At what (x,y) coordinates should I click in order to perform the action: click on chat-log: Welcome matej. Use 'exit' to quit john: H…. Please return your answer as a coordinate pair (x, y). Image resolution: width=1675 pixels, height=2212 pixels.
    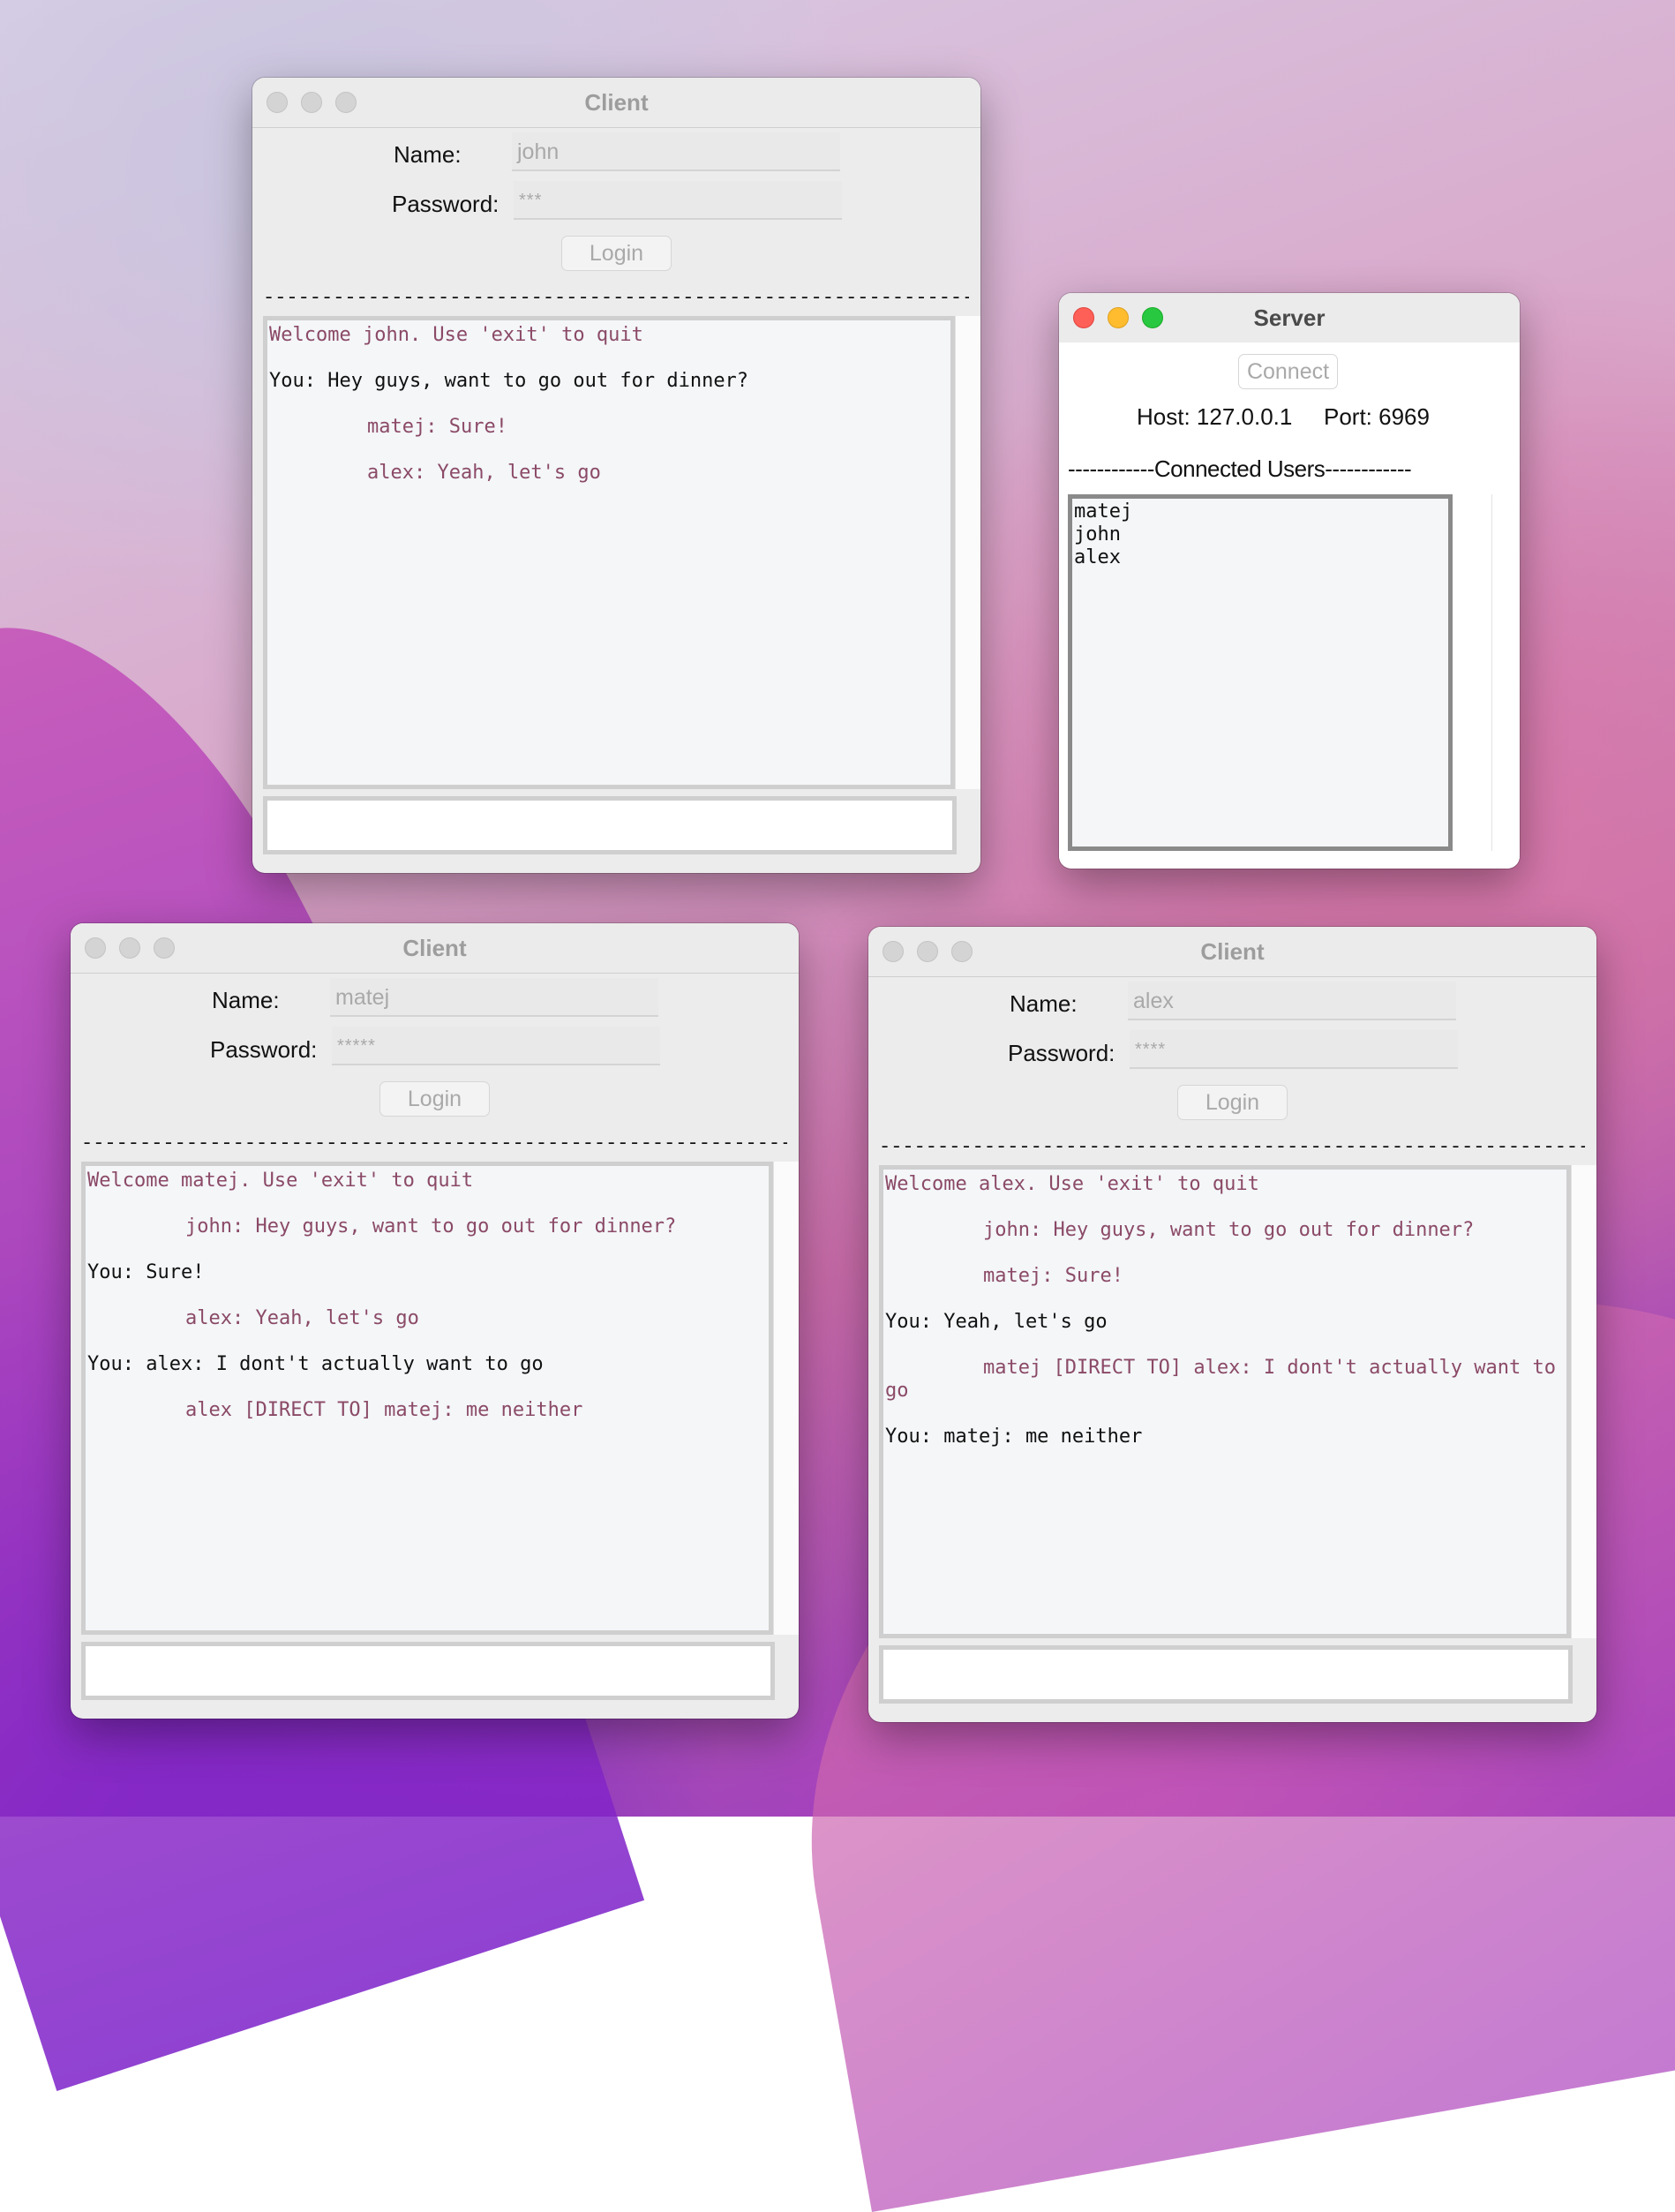
    Looking at the image, I should click on (427, 1398).